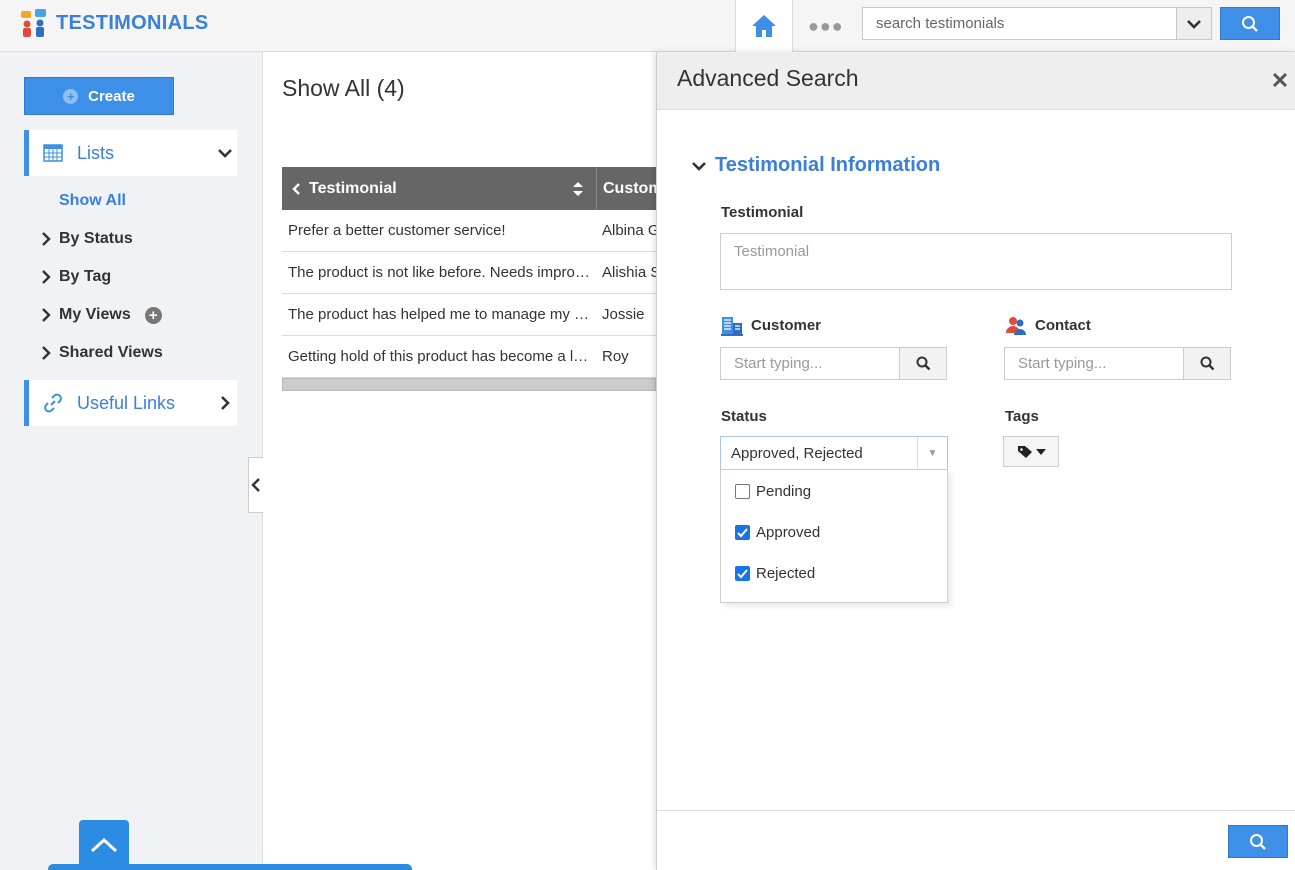  What do you see at coordinates (95, 314) in the screenshot?
I see `sidebar-item-label: My Views` at bounding box center [95, 314].